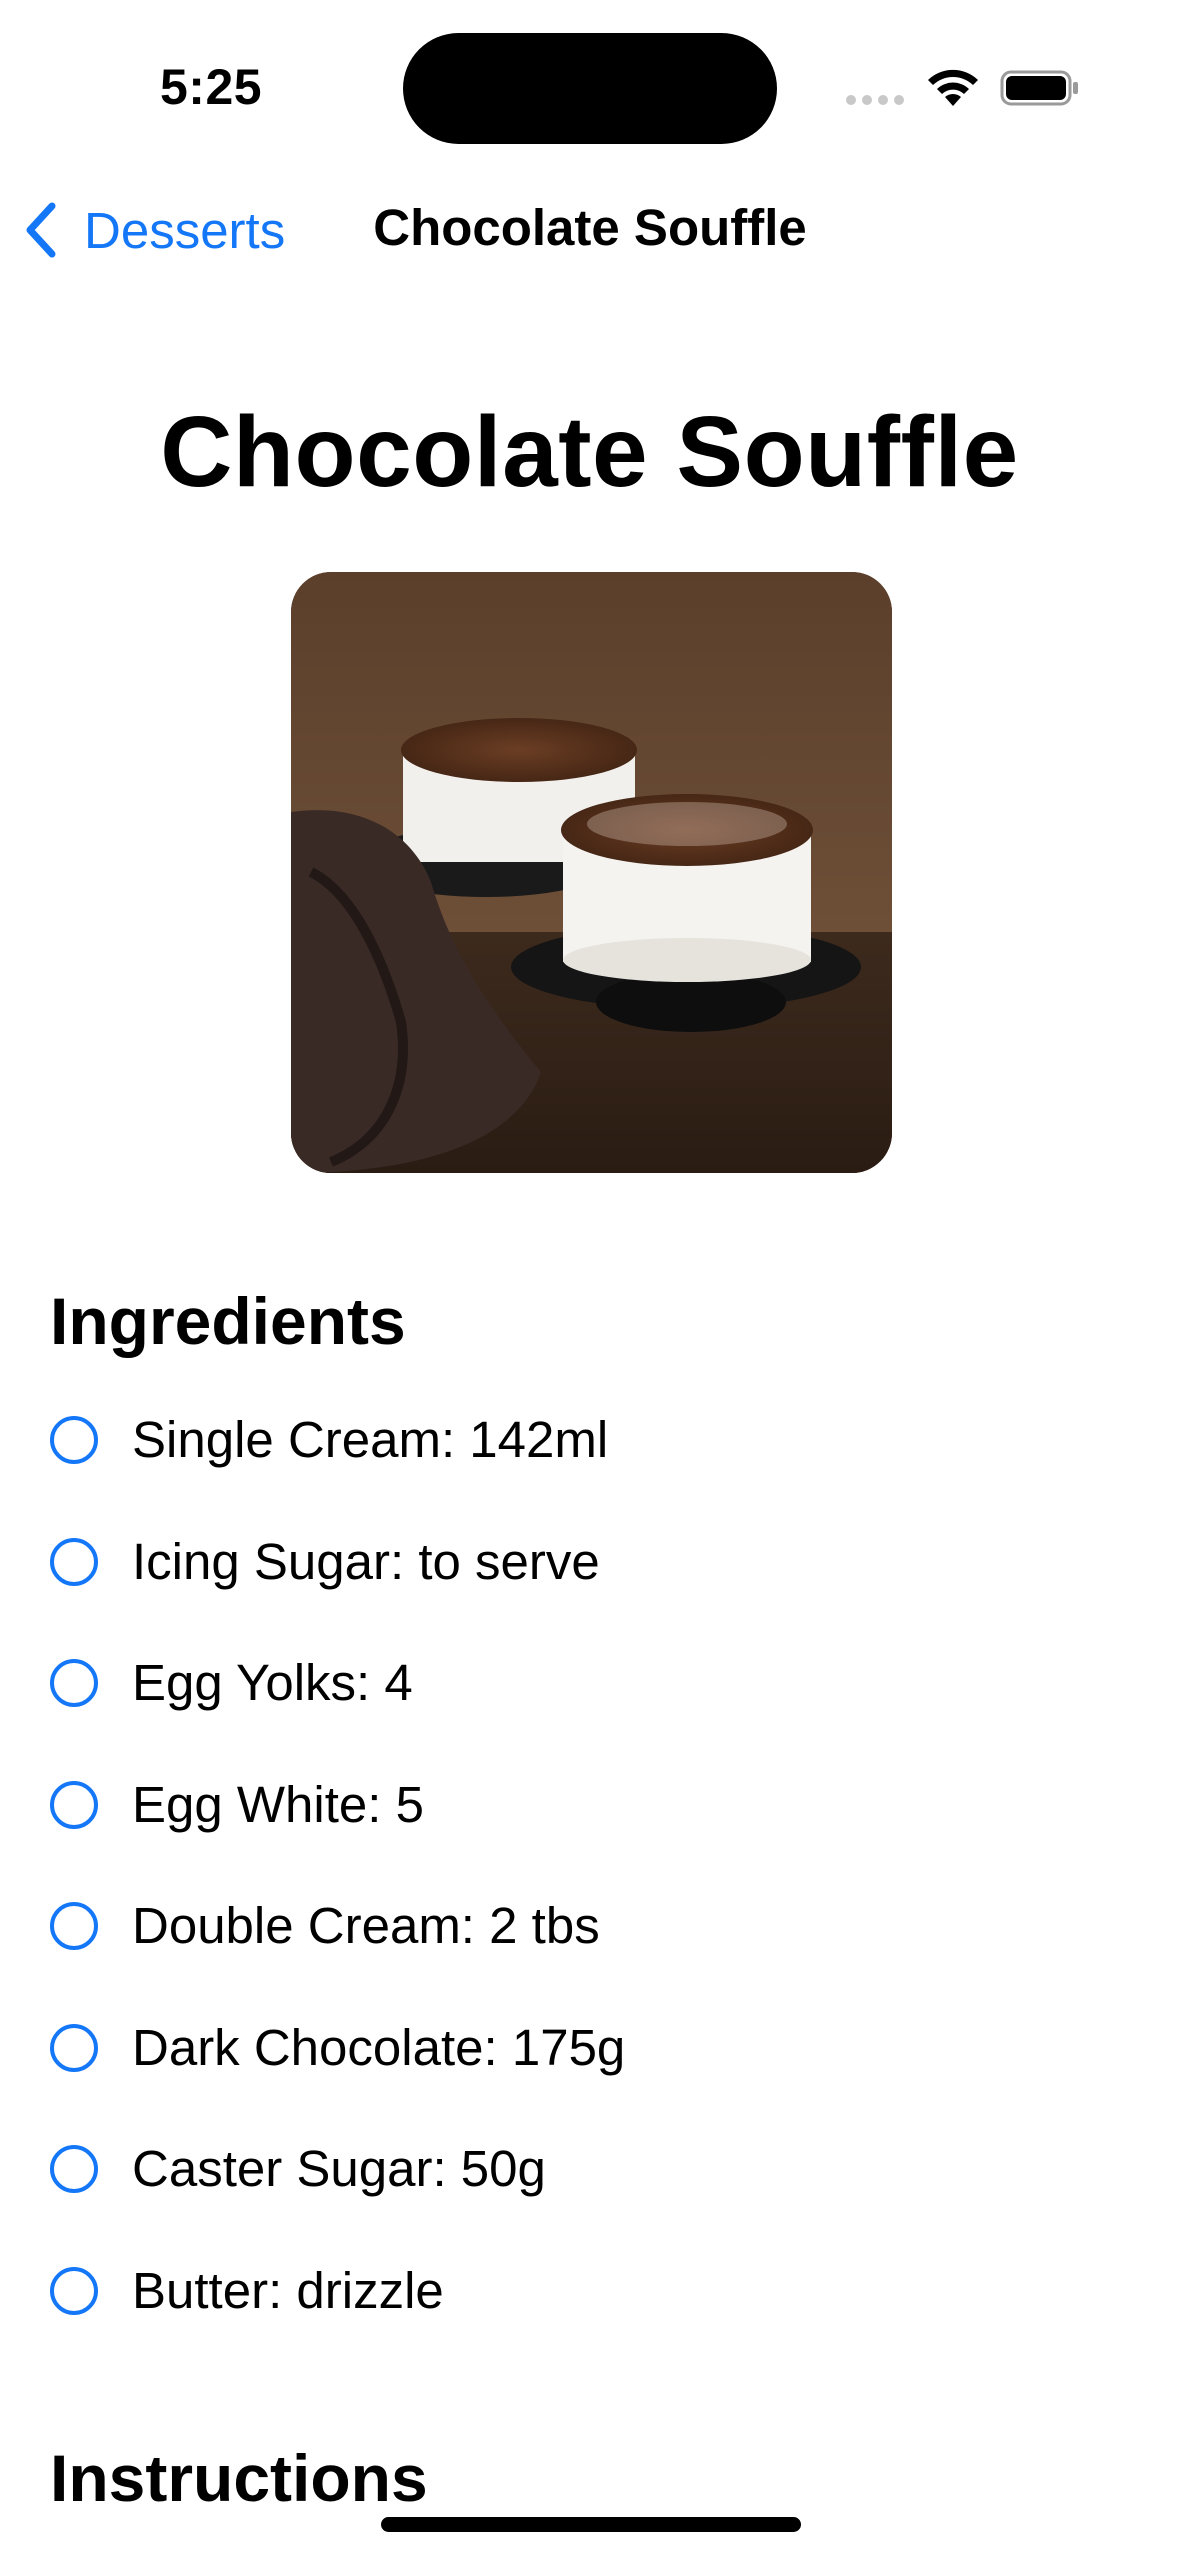 This screenshot has width=1179, height=2556. What do you see at coordinates (239, 2478) in the screenshot?
I see `instructions-heading: Instructions` at bounding box center [239, 2478].